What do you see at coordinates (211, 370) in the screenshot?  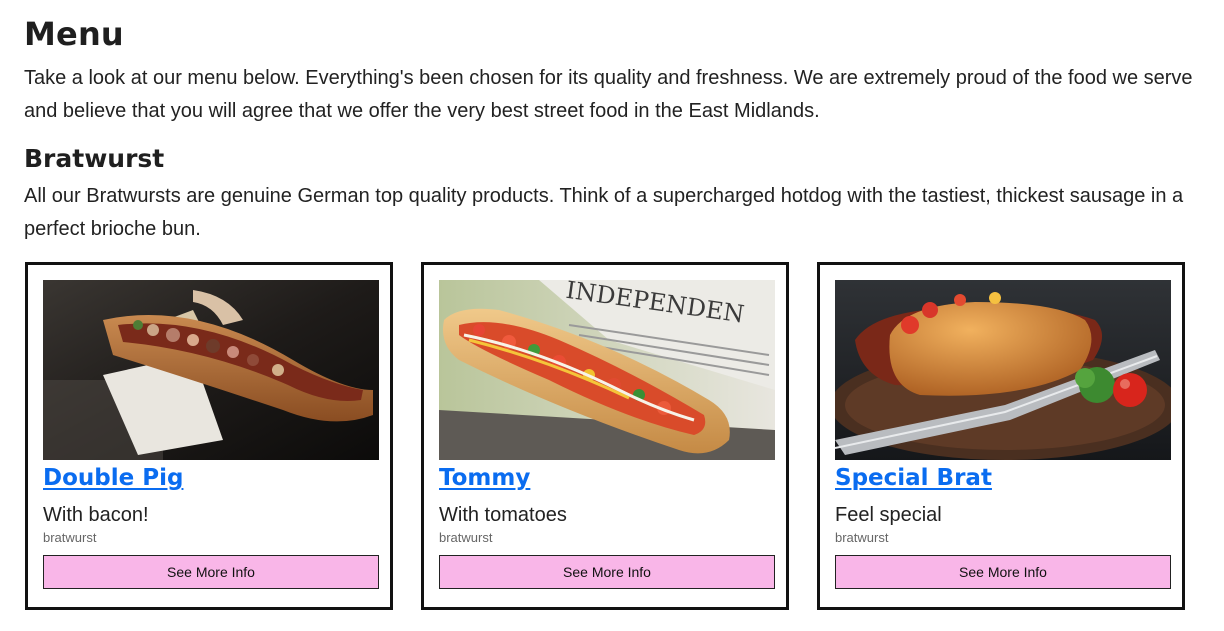 I see `hotdog-with-bacon-photo` at bounding box center [211, 370].